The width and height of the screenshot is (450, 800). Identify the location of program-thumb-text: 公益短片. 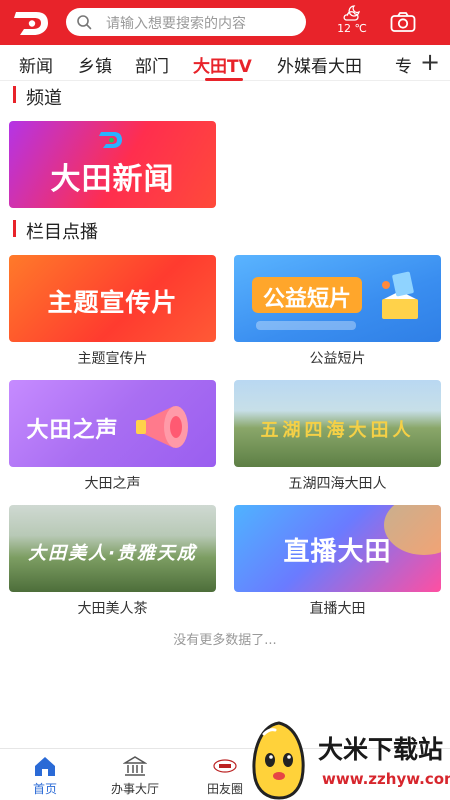
(306, 299).